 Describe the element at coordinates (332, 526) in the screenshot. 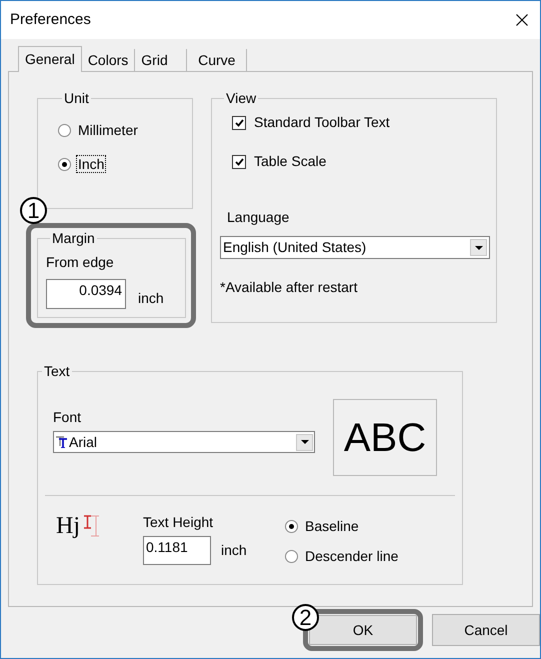

I see `radio-label: Baseline` at that location.